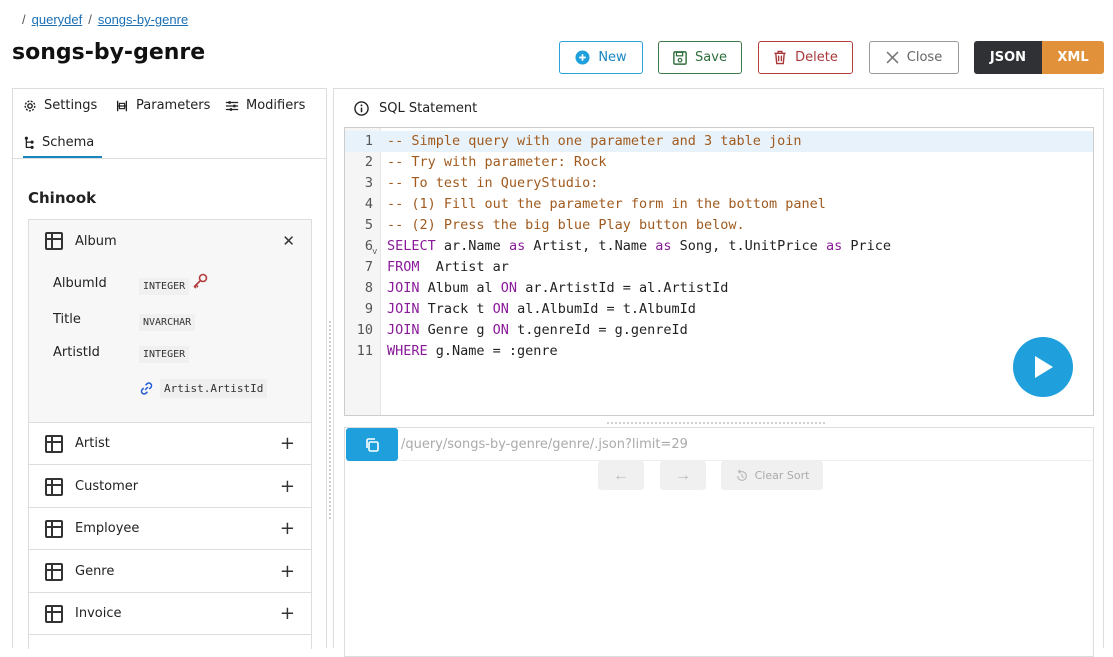 This screenshot has height=657, width=1113. What do you see at coordinates (683, 475) in the screenshot?
I see `next-page-button: →` at bounding box center [683, 475].